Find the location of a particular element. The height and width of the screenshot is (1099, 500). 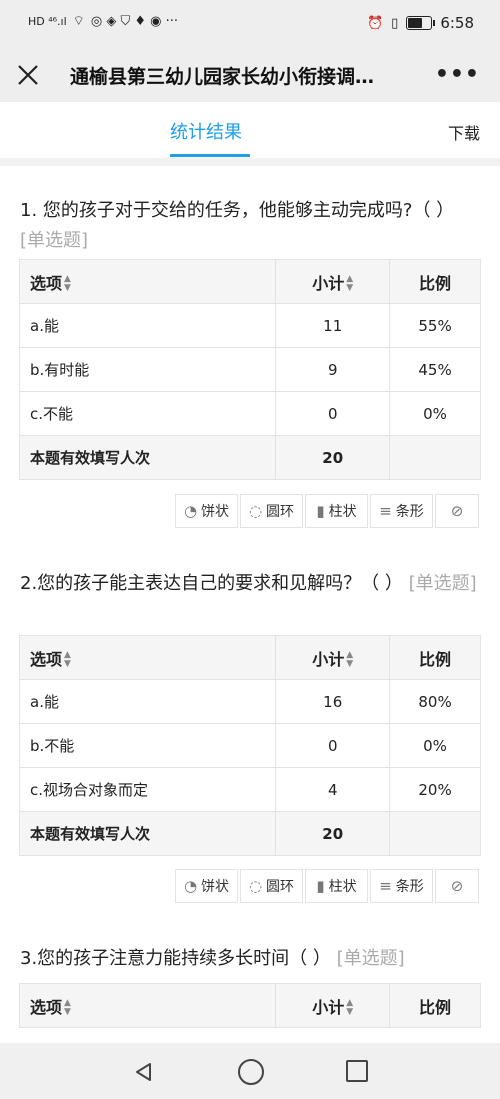

table-row: c.不能 0 0% is located at coordinates (249, 413).